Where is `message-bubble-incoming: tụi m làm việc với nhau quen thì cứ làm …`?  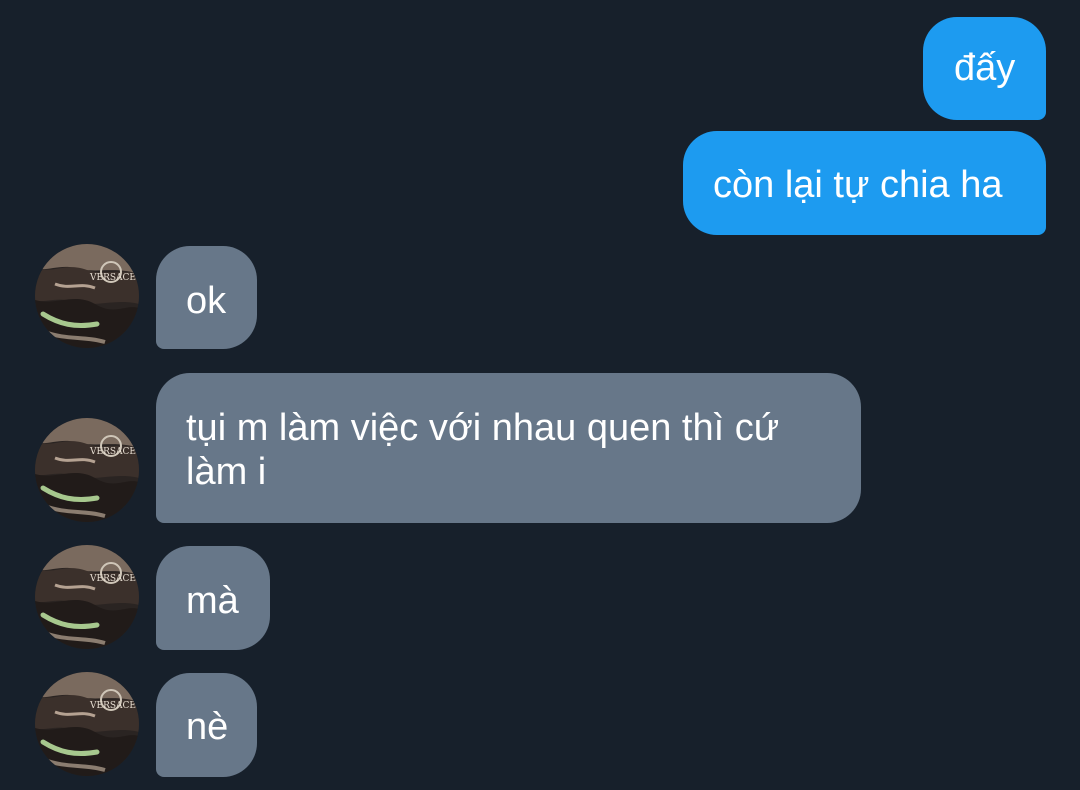
message-bubble-incoming: tụi m làm việc với nhau quen thì cứ làm … is located at coordinates (508, 448).